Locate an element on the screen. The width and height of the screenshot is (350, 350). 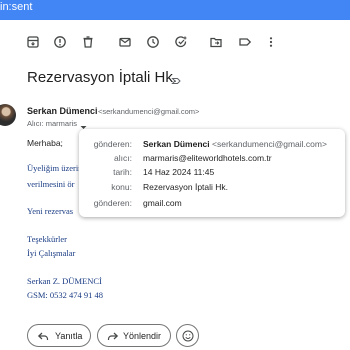
recipient-line: Alıcı: marmaris is located at coordinates (52, 123).